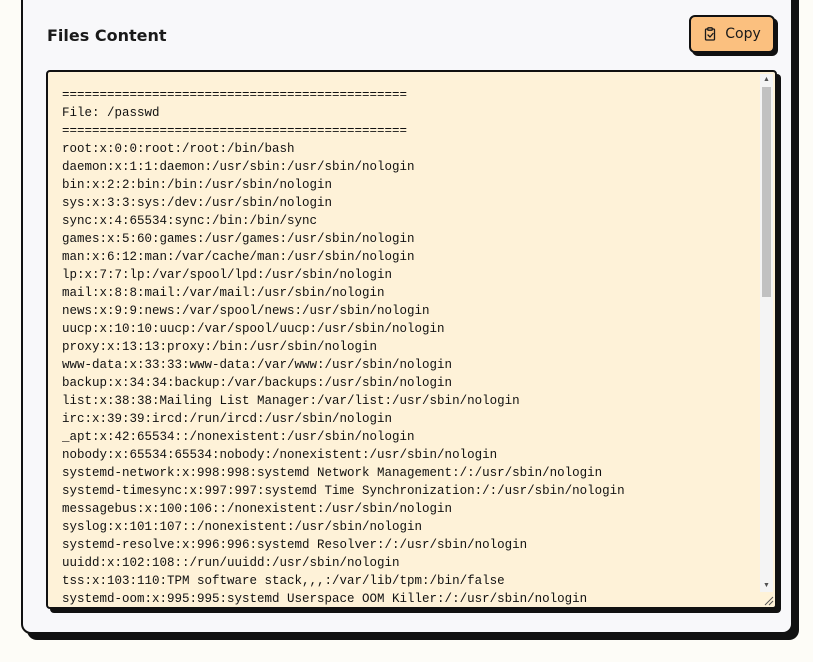 The image size is (813, 662). What do you see at coordinates (197, 203) in the screenshot?
I see `content-line: sys:x:3:3:sys:/dev:/usr/sbin/nologin` at bounding box center [197, 203].